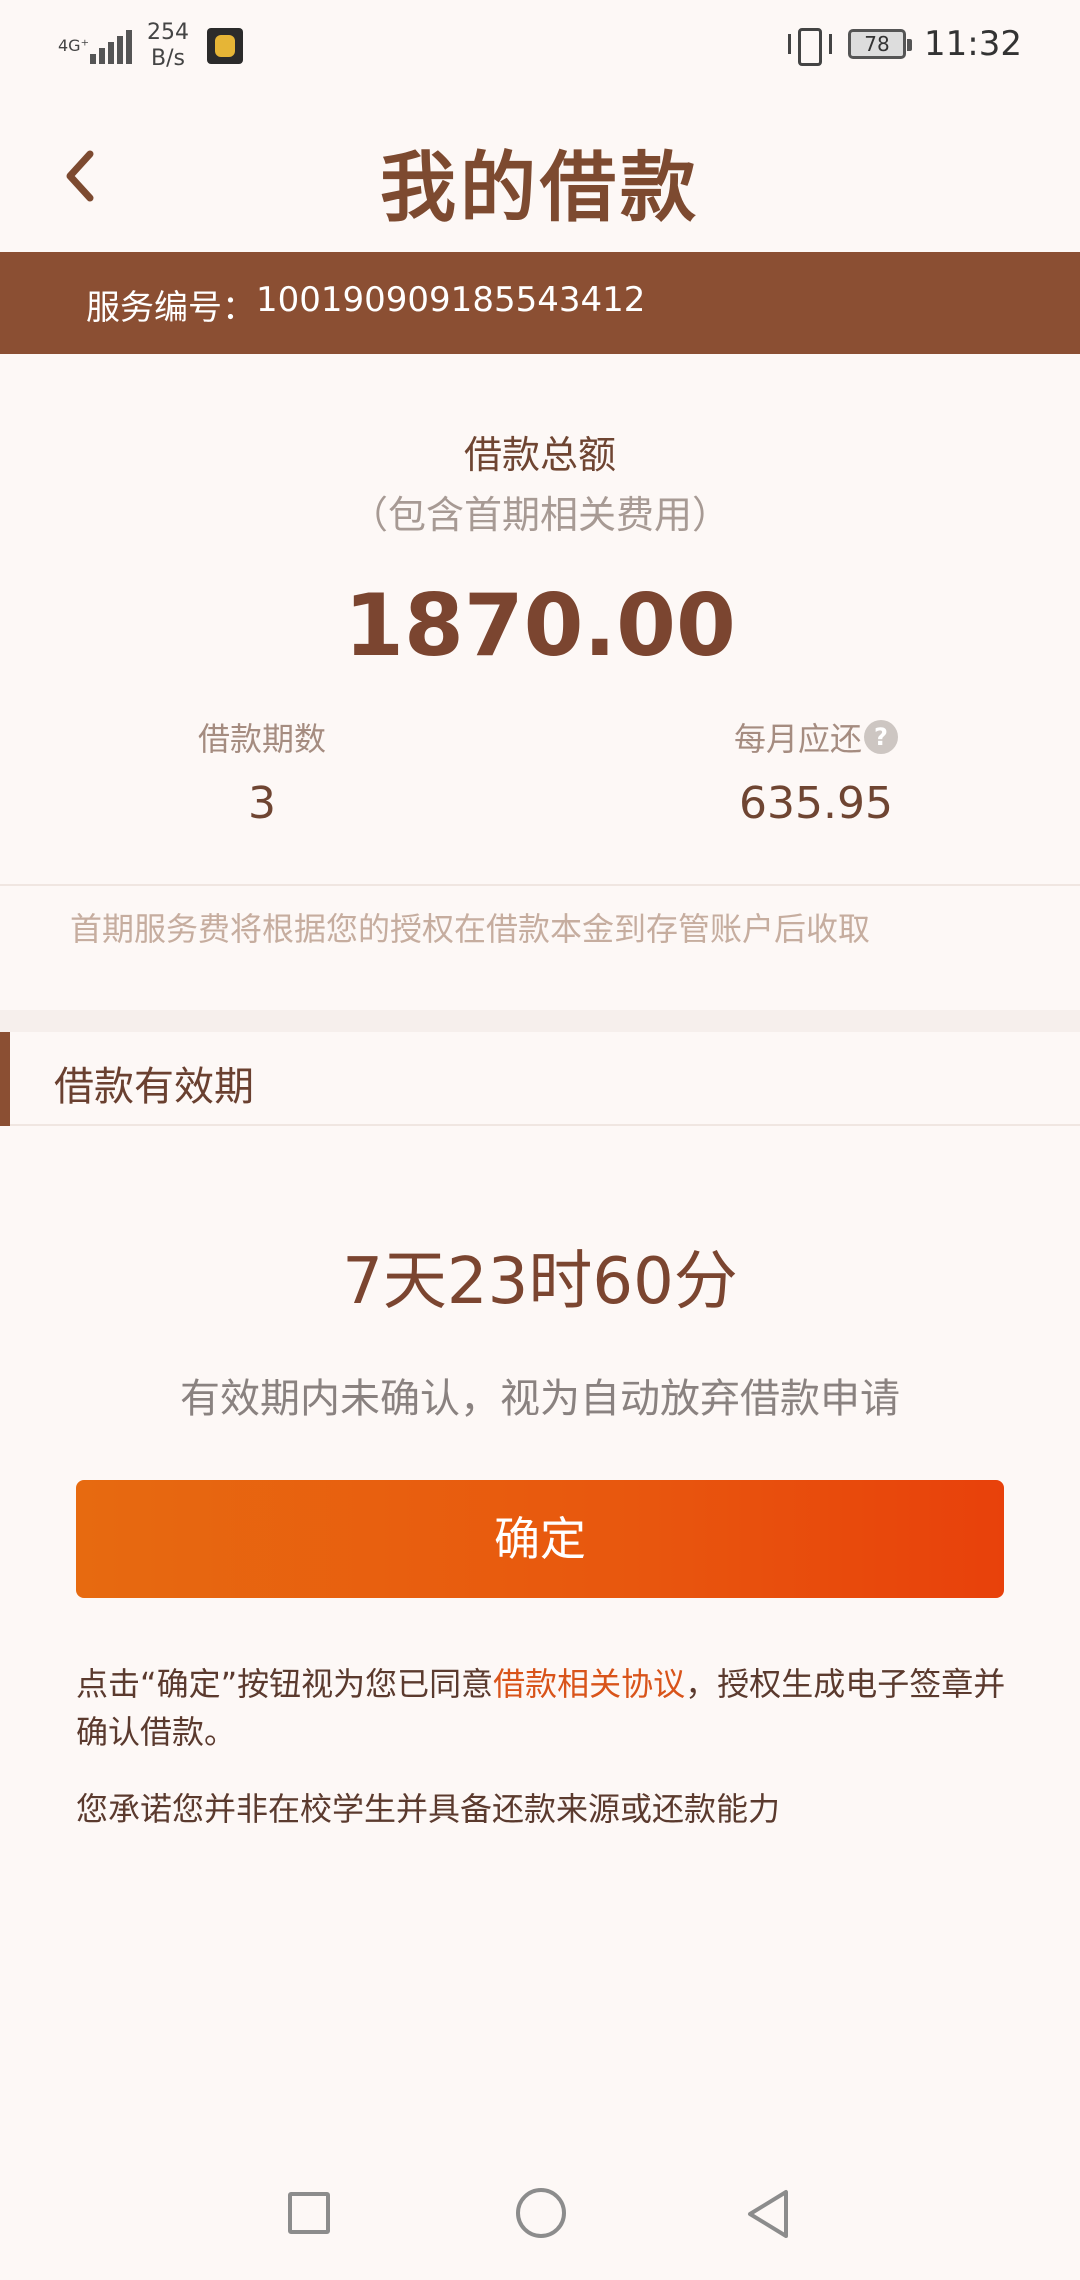  What do you see at coordinates (540, 1282) in the screenshot?
I see `validity-countdown: 7天23时60分` at bounding box center [540, 1282].